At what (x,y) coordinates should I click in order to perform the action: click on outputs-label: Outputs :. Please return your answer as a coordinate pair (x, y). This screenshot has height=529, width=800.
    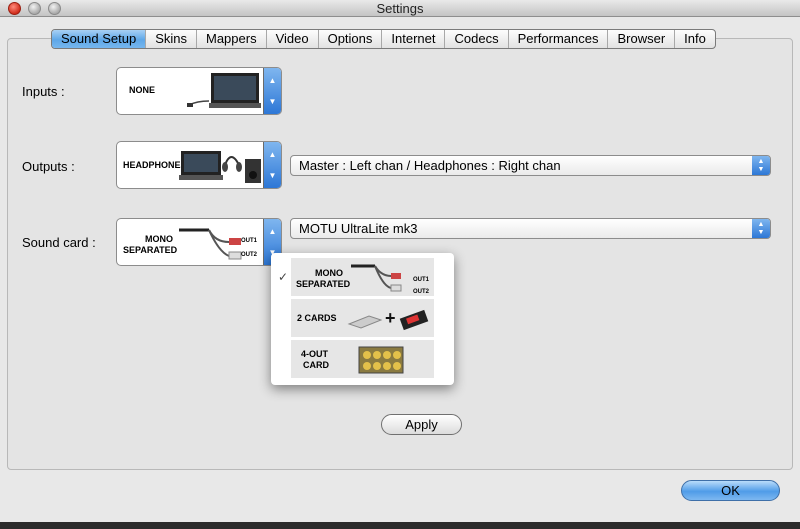
    Looking at the image, I should click on (48, 166).